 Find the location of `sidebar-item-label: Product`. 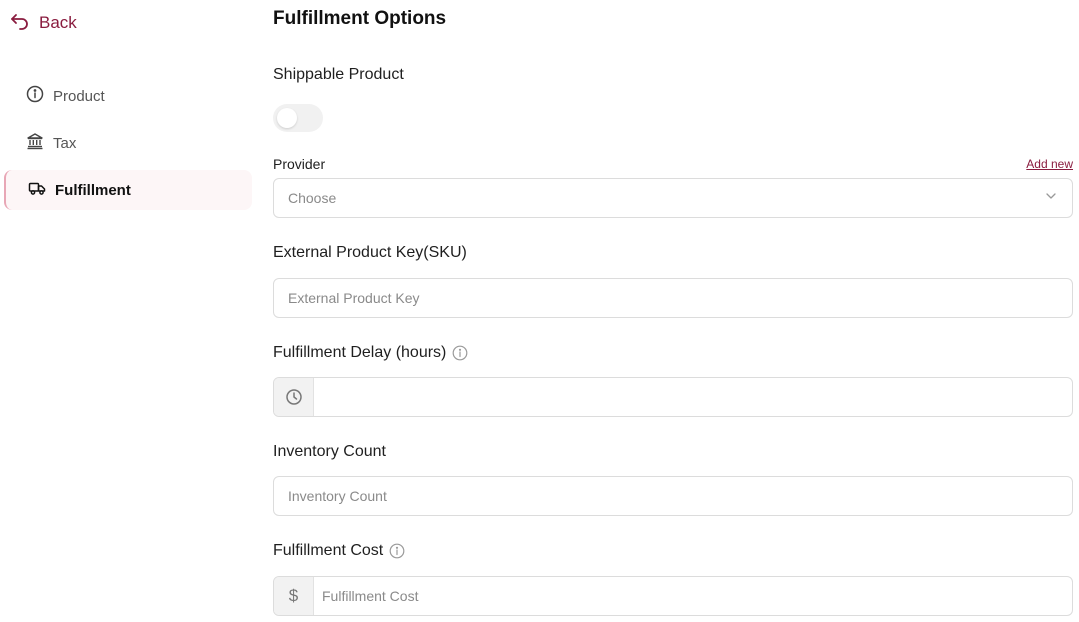

sidebar-item-label: Product is located at coordinates (79, 96).